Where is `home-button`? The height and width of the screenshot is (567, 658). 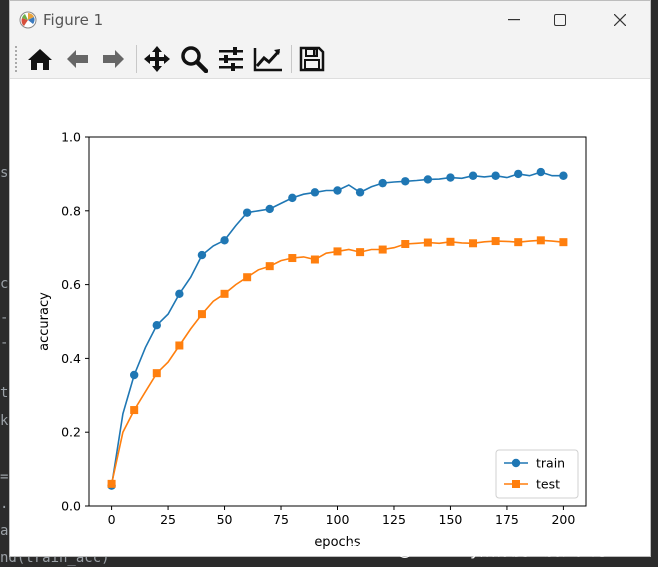 home-button is located at coordinates (40, 59).